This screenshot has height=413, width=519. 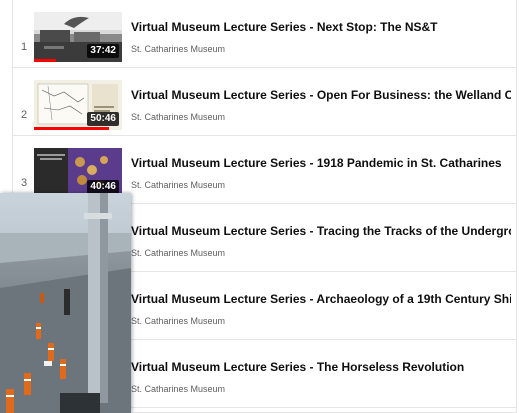 What do you see at coordinates (103, 51) in the screenshot?
I see `duration-badge: 37:42` at bounding box center [103, 51].